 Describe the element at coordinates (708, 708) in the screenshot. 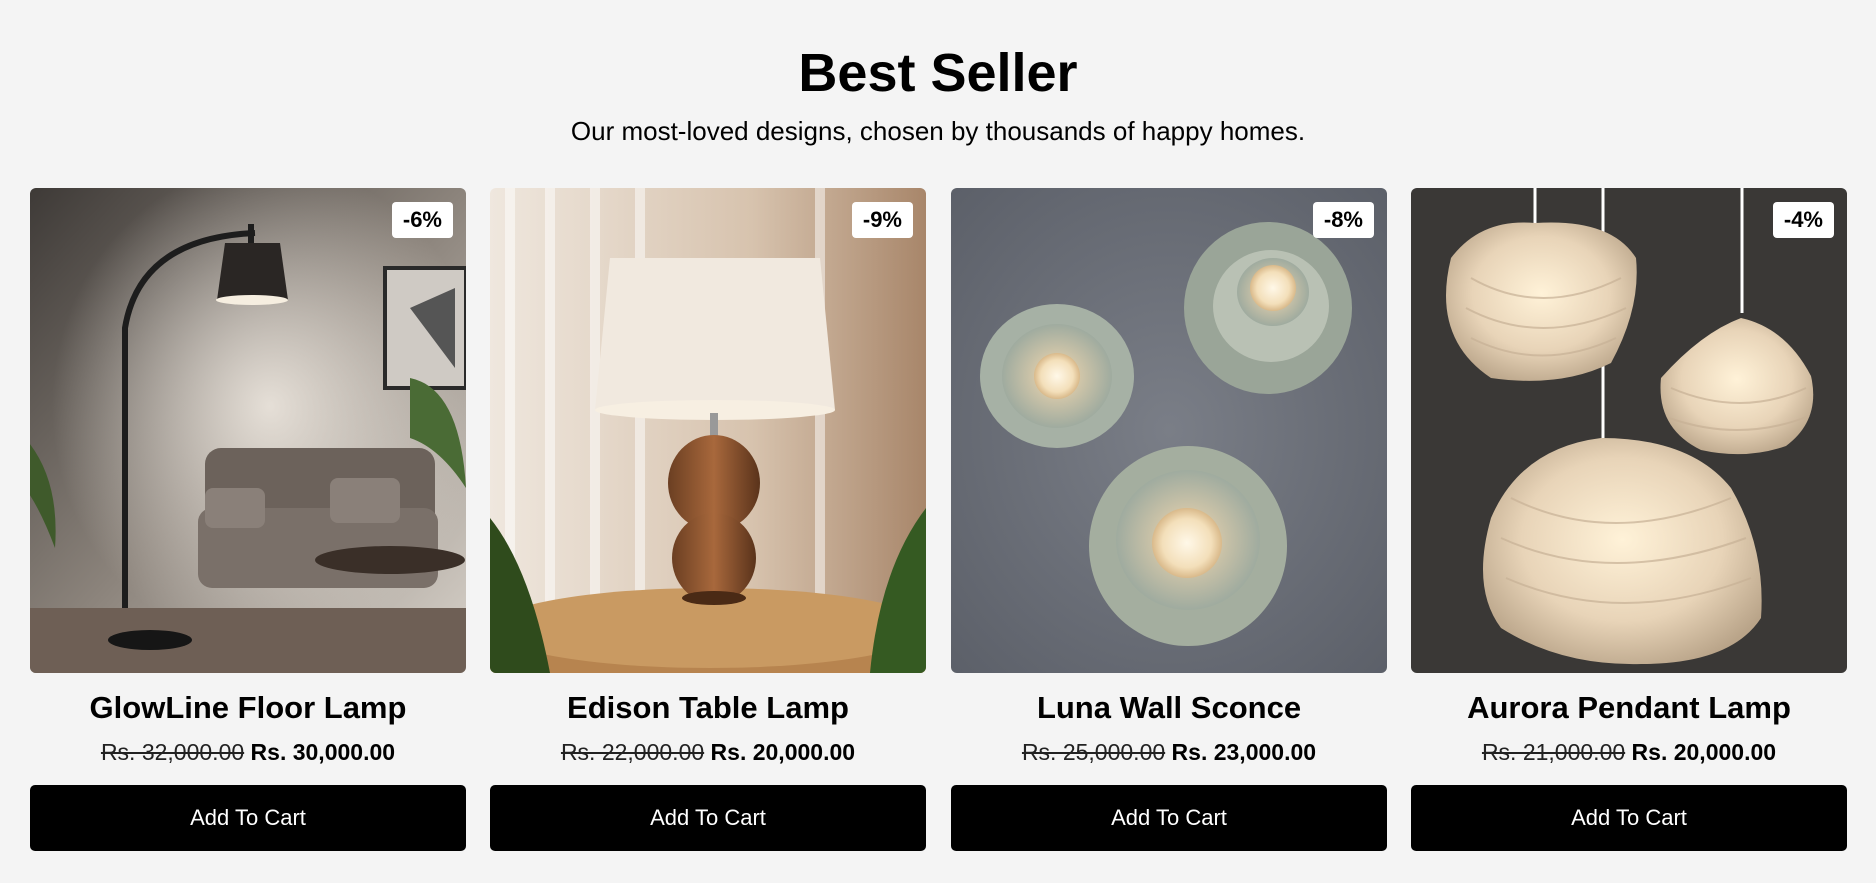

I see `product-name: Edison Table Lamp` at that location.